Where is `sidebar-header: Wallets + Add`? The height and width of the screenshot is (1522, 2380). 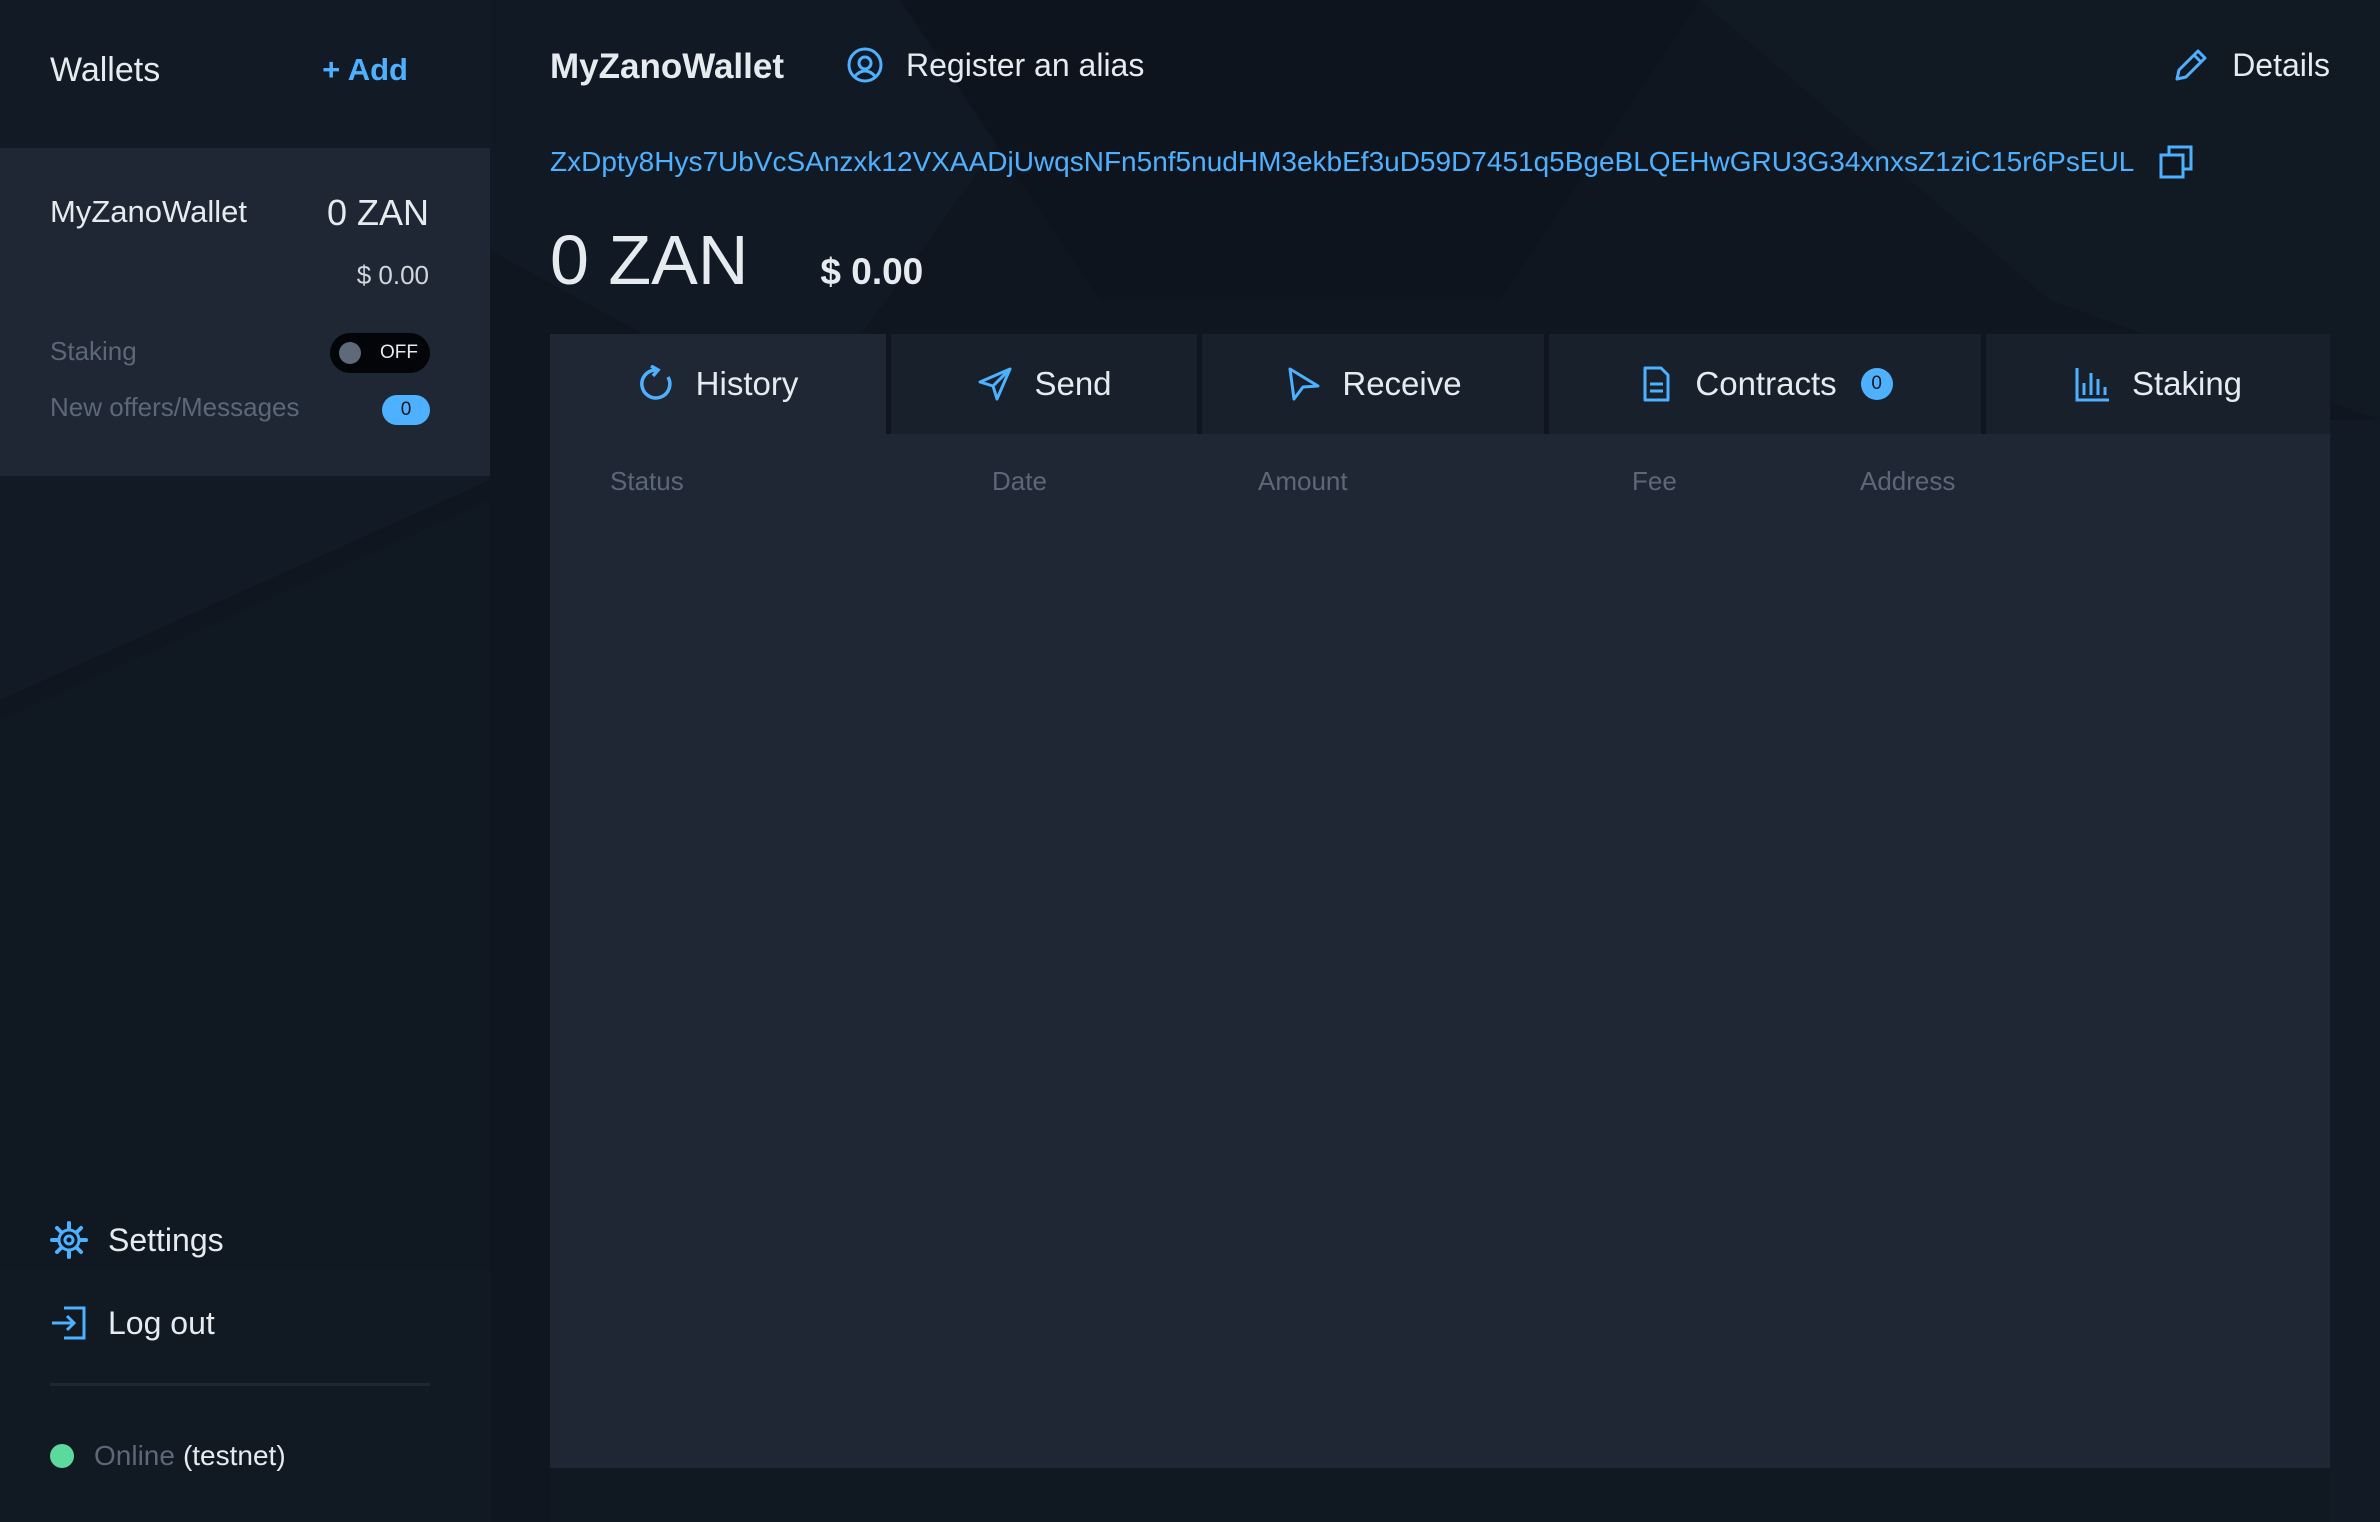 sidebar-header: Wallets + Add is located at coordinates (240, 70).